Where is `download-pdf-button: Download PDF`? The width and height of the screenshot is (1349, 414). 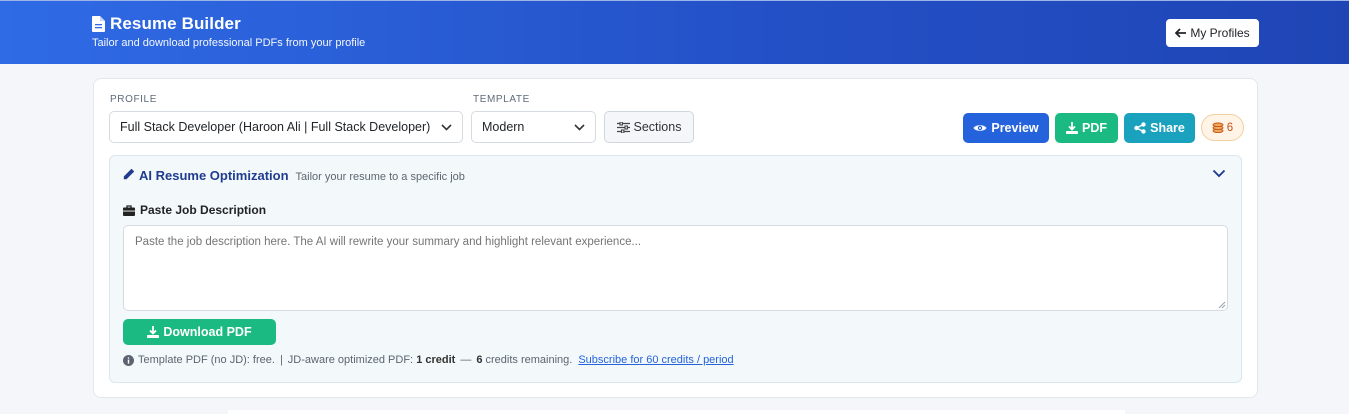
download-pdf-button: Download PDF is located at coordinates (199, 332).